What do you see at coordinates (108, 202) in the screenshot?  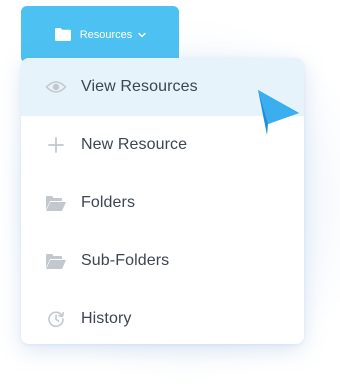 I see `menu-item-label: Folders` at bounding box center [108, 202].